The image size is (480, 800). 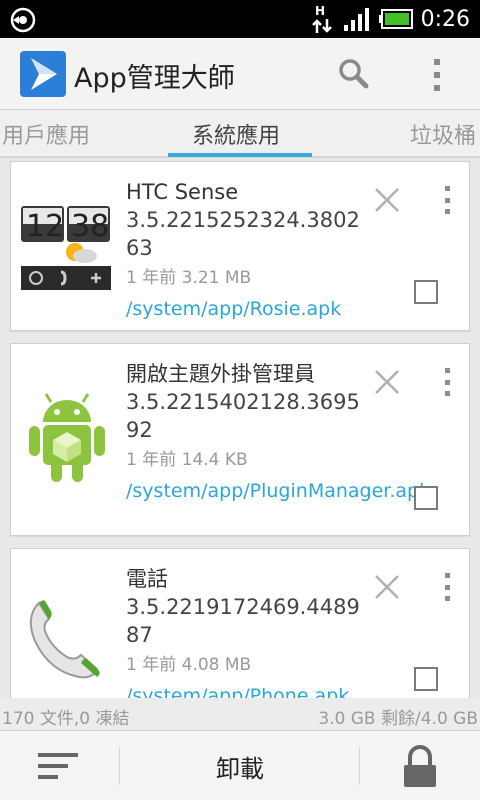 I want to click on uninstall-button: 卸載, so click(x=240, y=765).